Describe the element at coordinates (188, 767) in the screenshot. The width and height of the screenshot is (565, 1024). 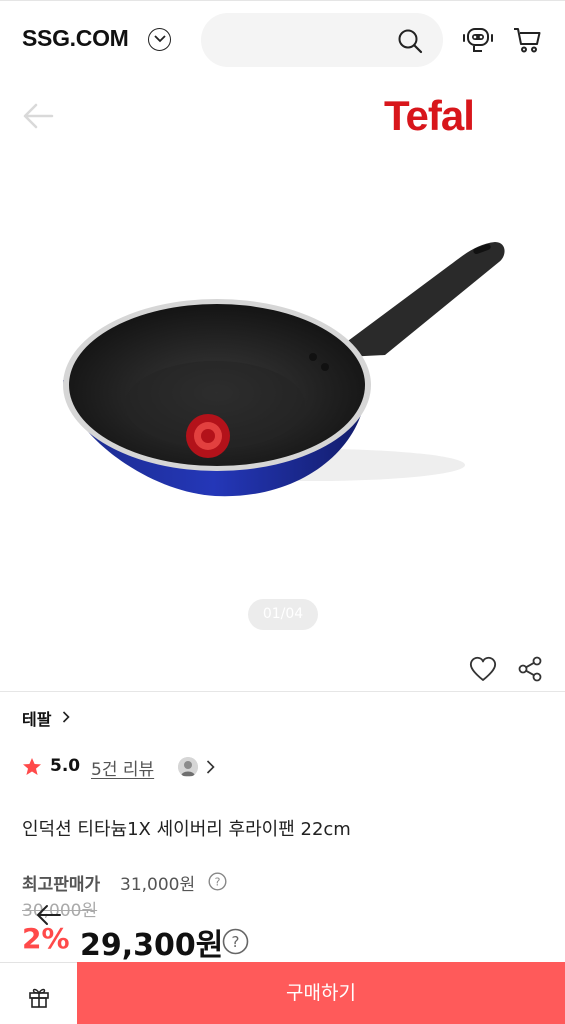
I see `reviewer-avatar` at that location.